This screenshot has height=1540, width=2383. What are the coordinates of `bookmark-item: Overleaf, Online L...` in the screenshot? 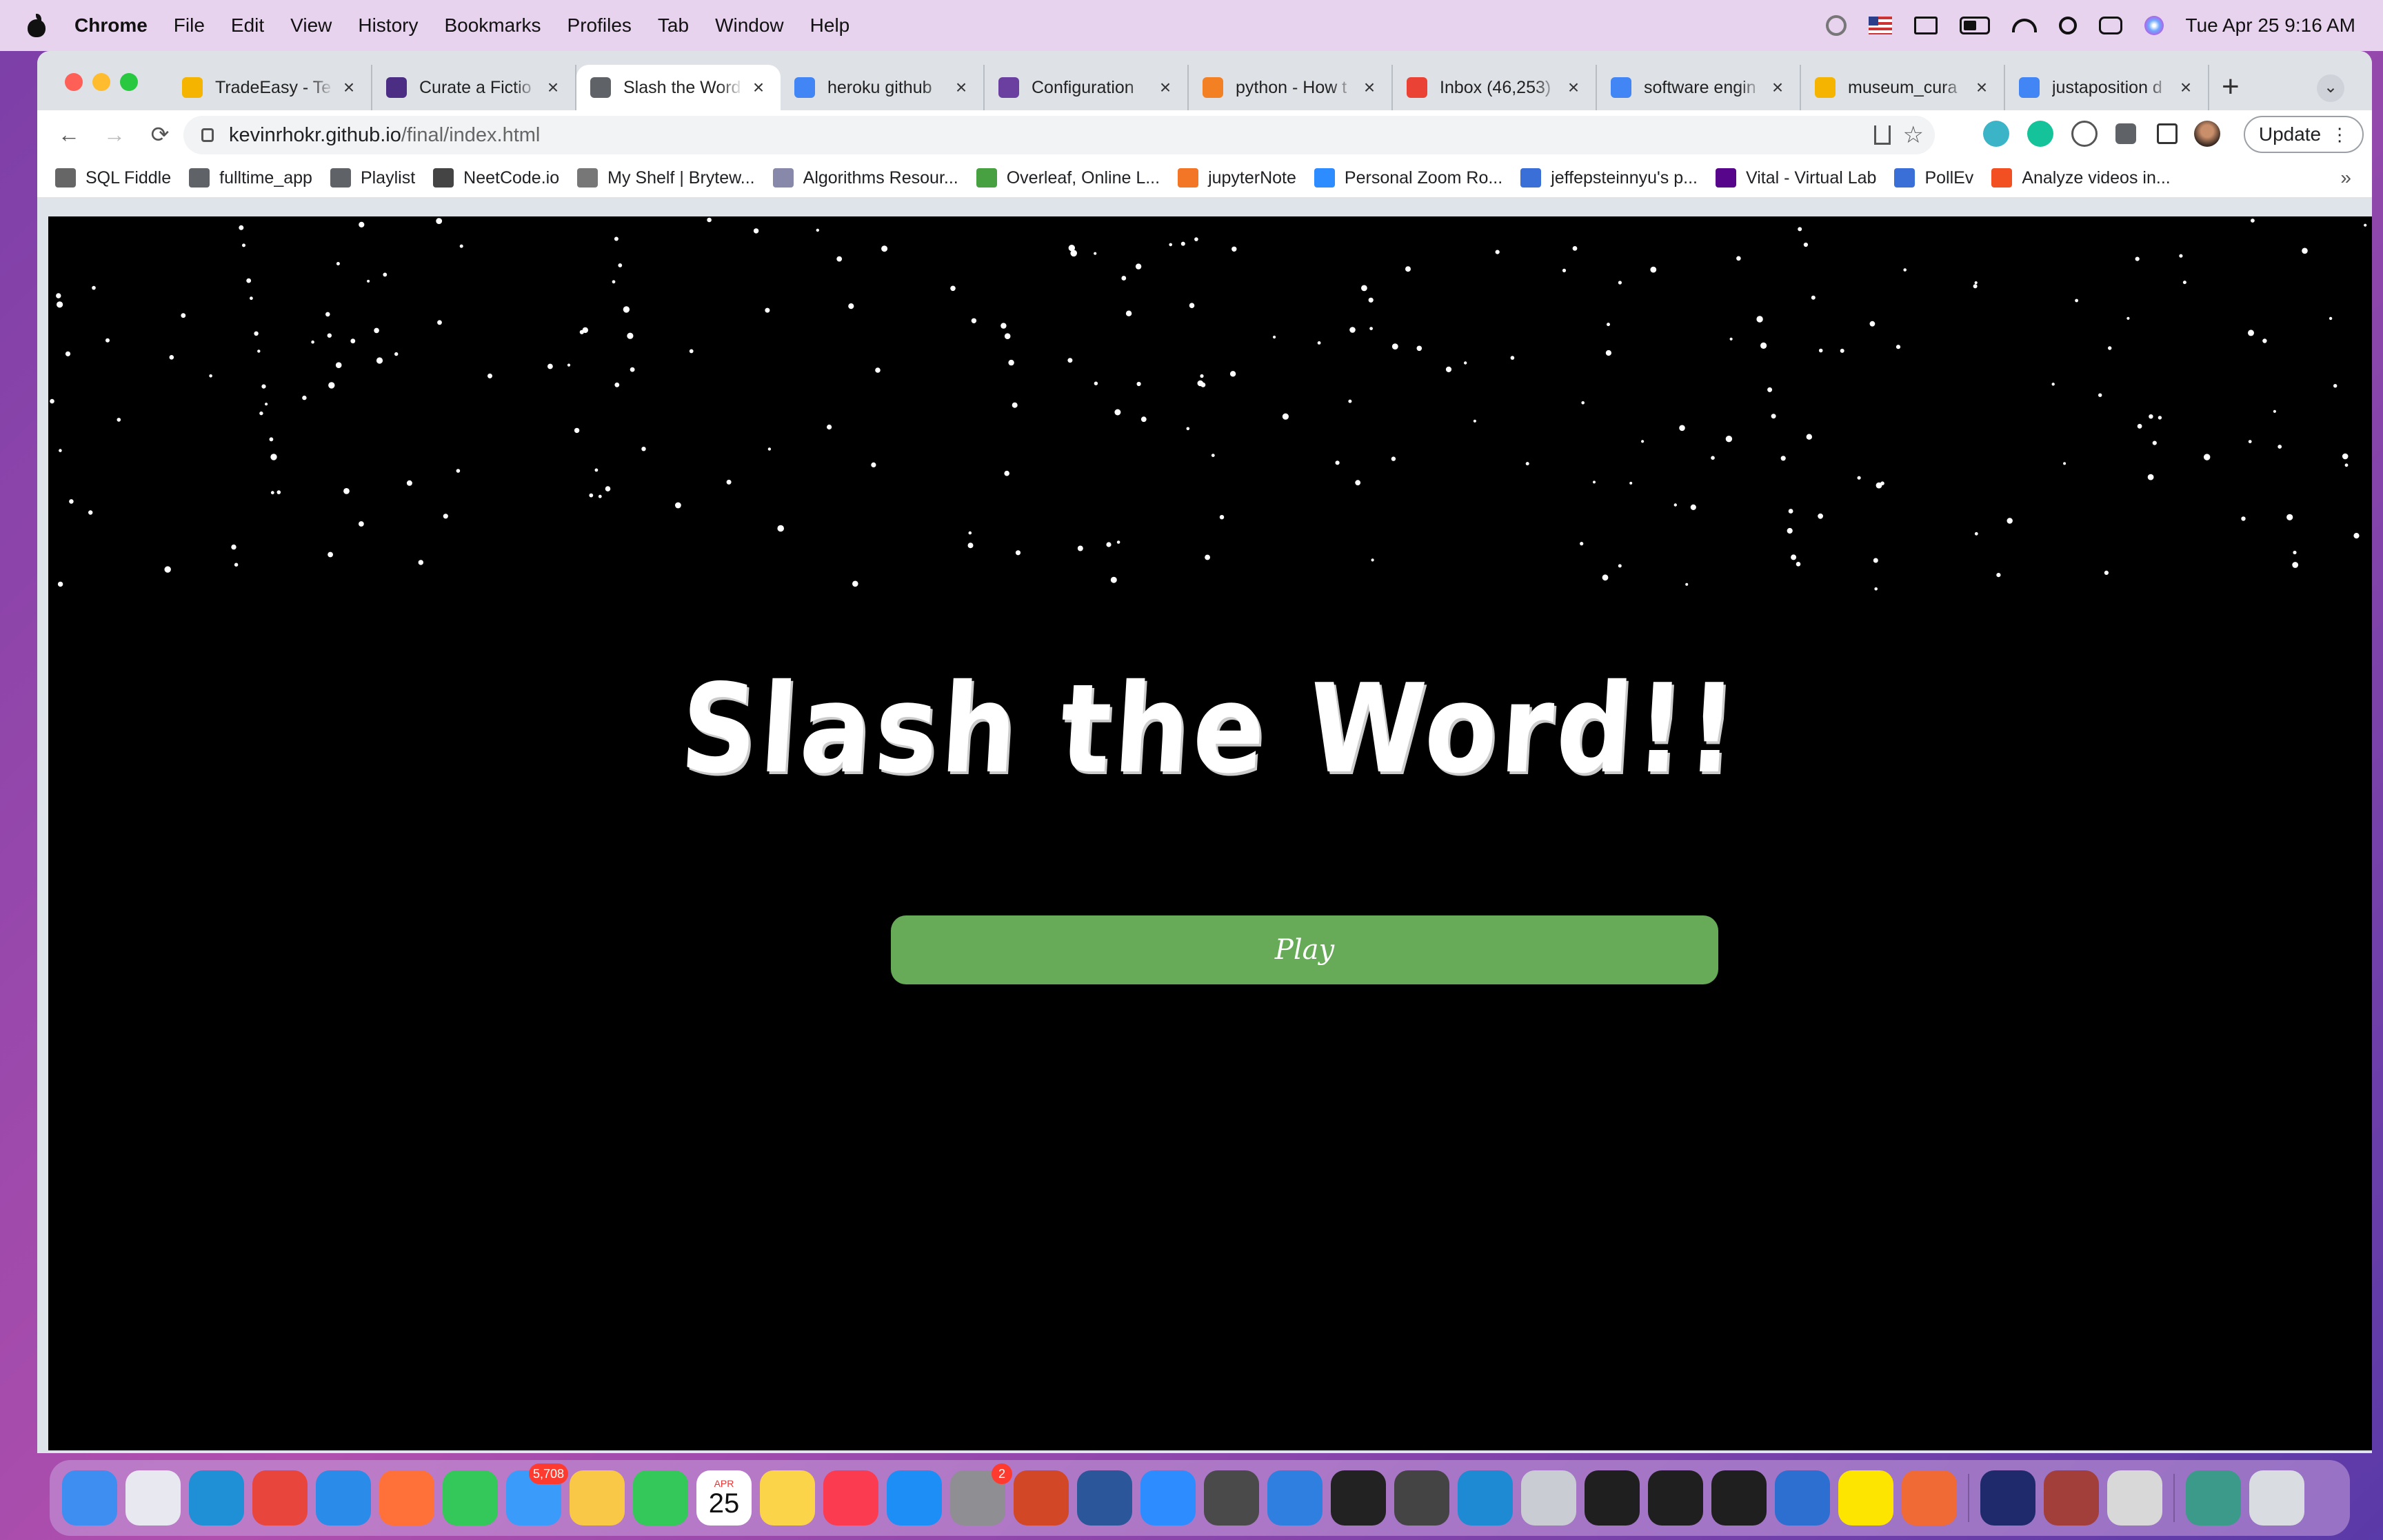 It's located at (1068, 178).